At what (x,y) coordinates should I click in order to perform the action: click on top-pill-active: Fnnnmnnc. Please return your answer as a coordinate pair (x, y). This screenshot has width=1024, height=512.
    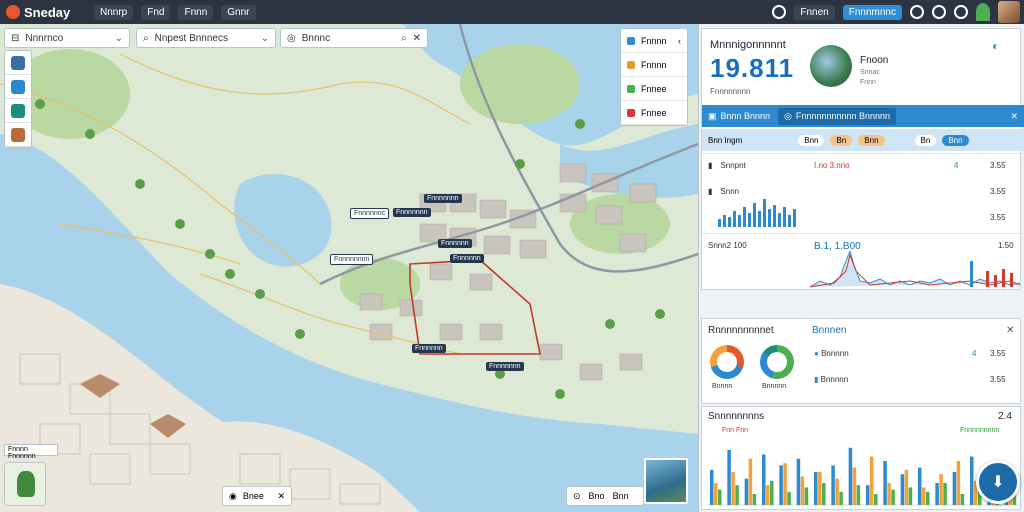
    Looking at the image, I should click on (872, 12).